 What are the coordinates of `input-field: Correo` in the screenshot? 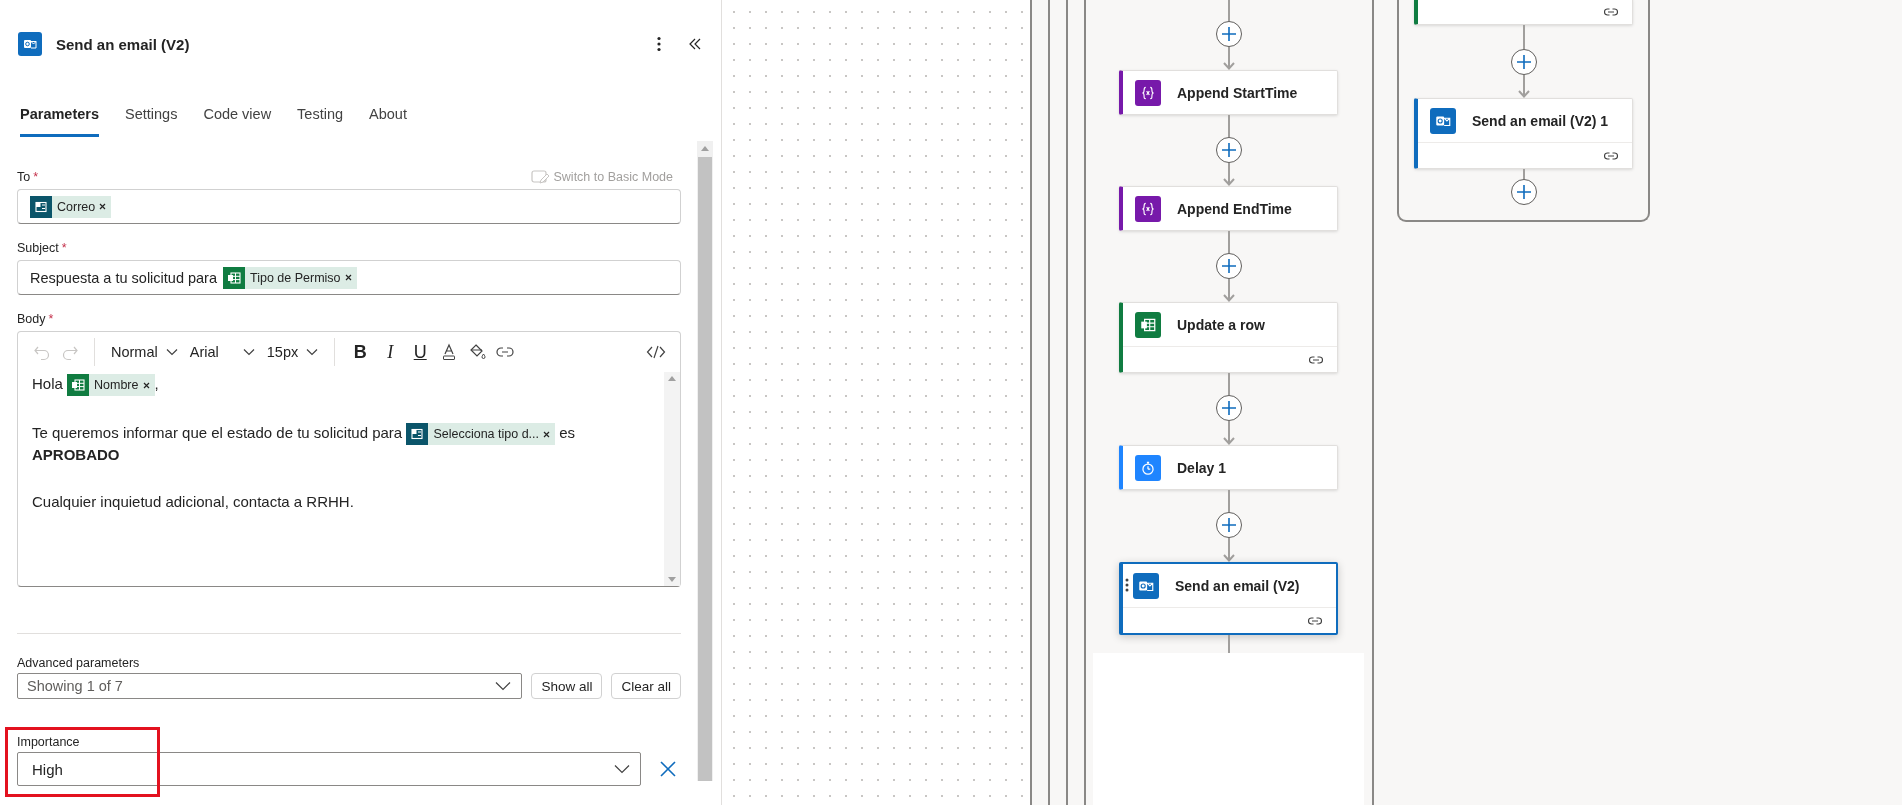 It's located at (349, 206).